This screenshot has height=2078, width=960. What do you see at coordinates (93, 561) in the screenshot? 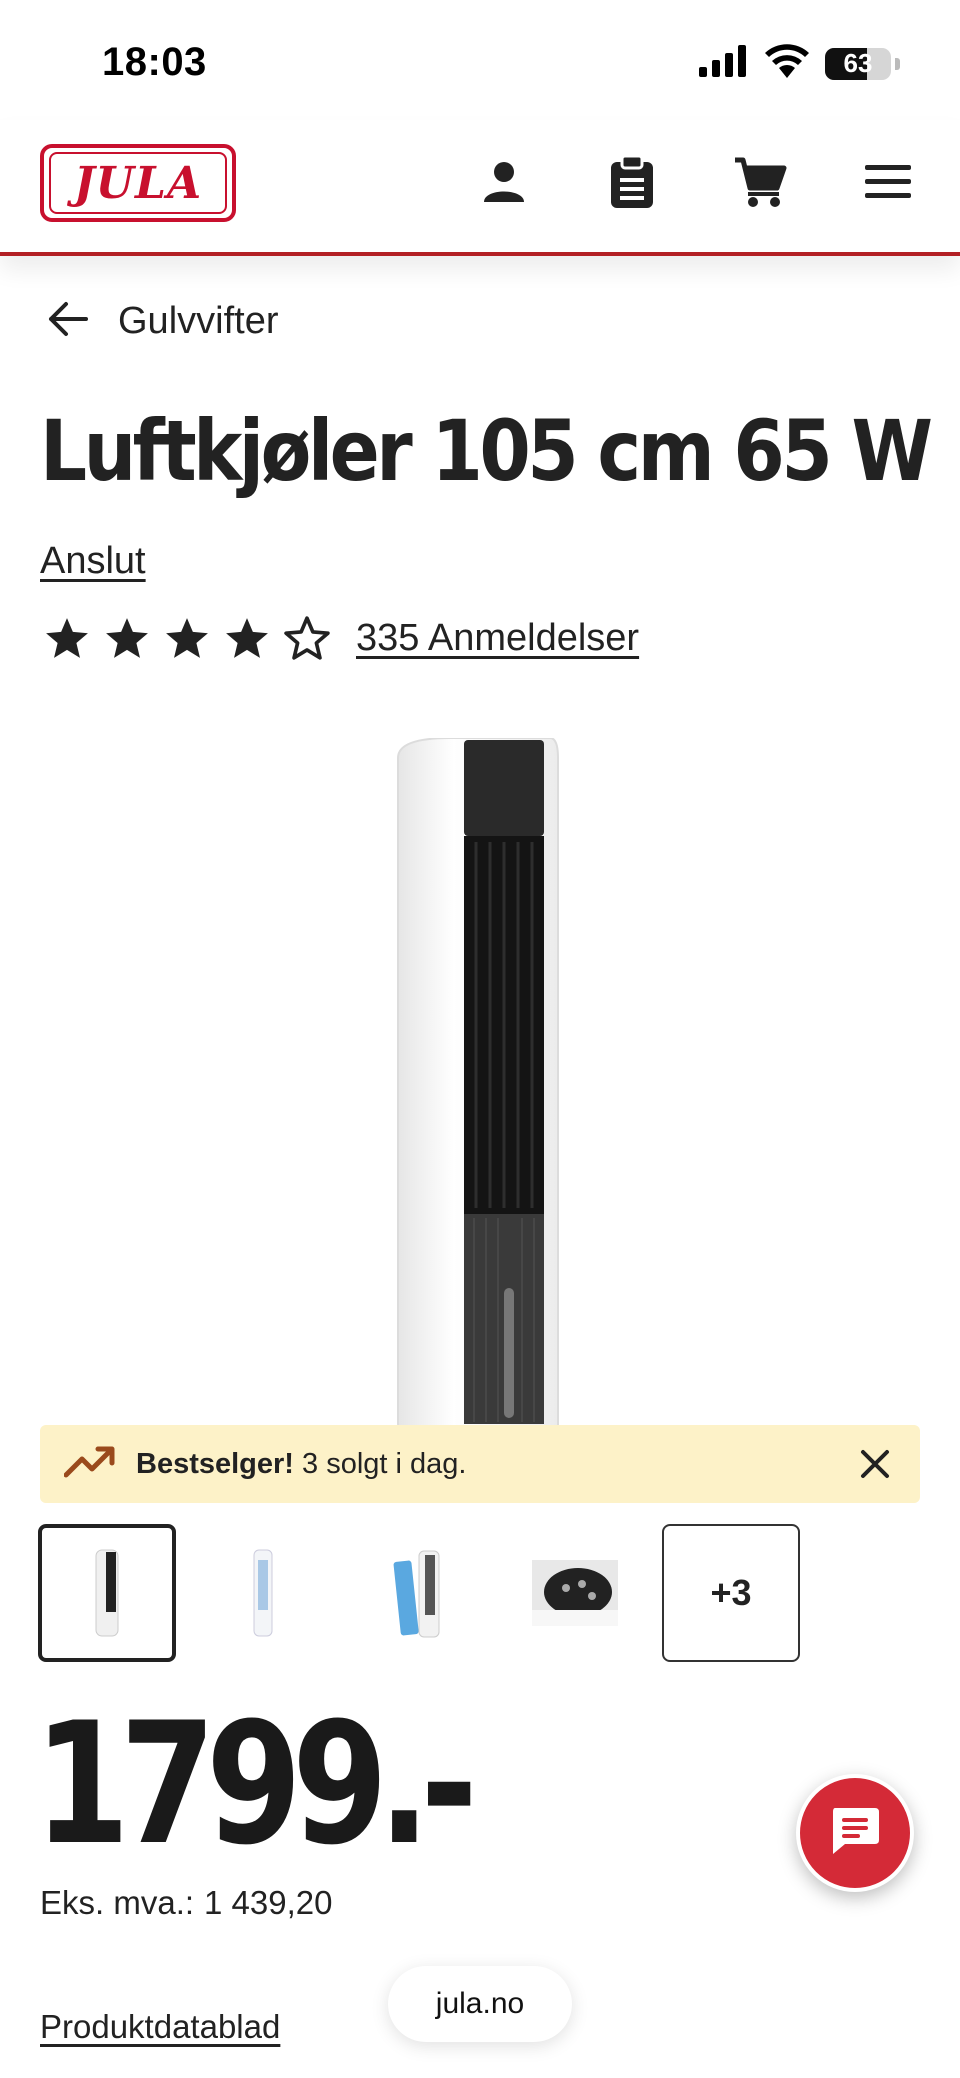
I see `brand-link: Anslut` at bounding box center [93, 561].